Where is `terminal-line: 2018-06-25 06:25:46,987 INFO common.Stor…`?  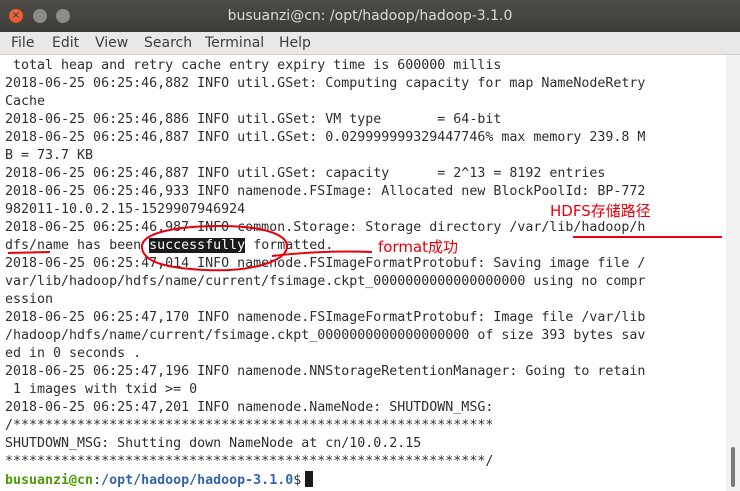 terminal-line: 2018-06-25 06:25:46,987 INFO common.Stor… is located at coordinates (325, 227).